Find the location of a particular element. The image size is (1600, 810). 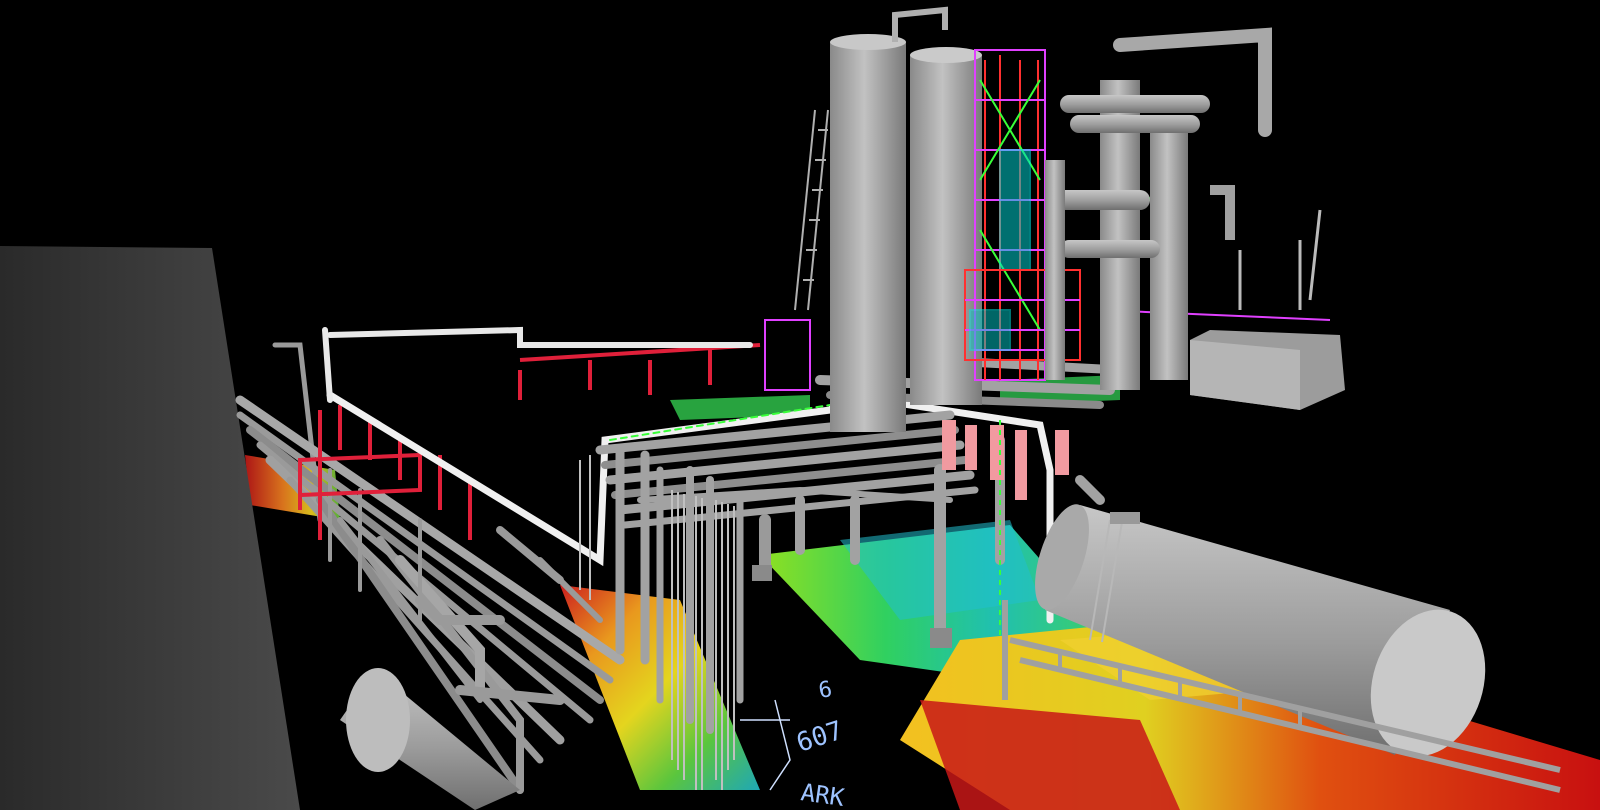

ground-labels: 607 6 ARK is located at coordinates (820, 743).